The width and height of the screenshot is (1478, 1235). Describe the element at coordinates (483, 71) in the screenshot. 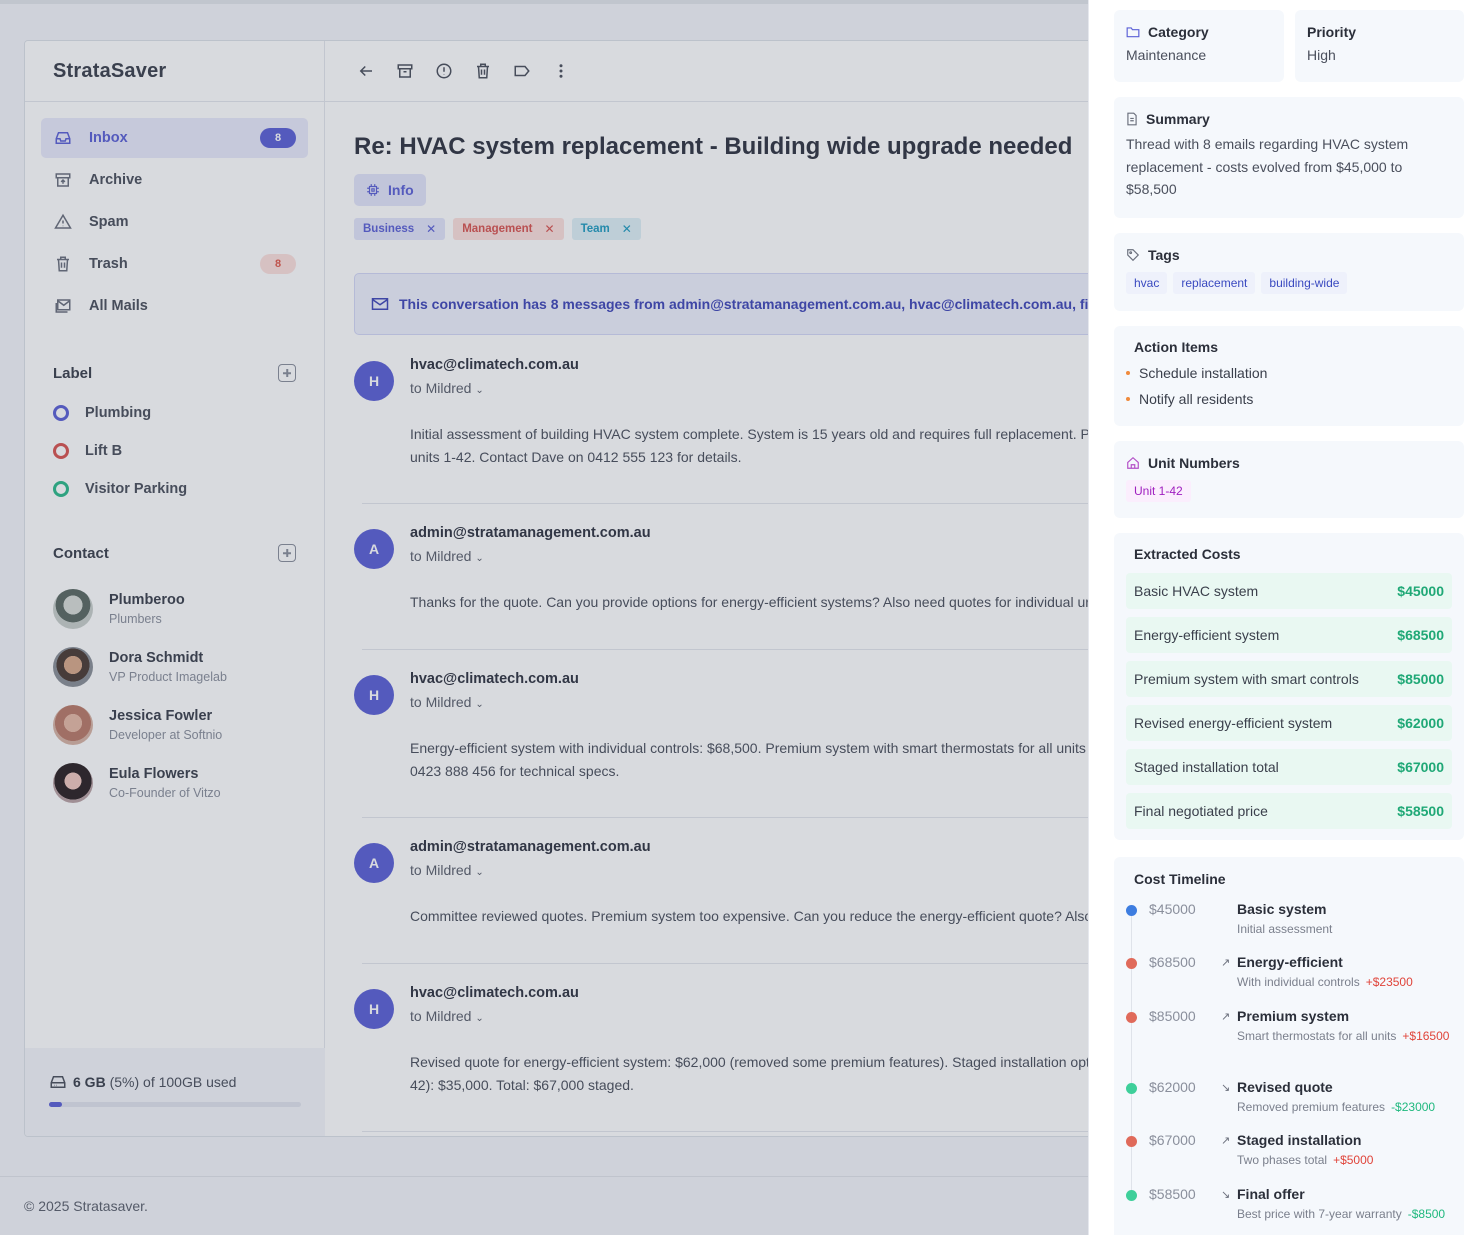

I see `trash-icon` at that location.